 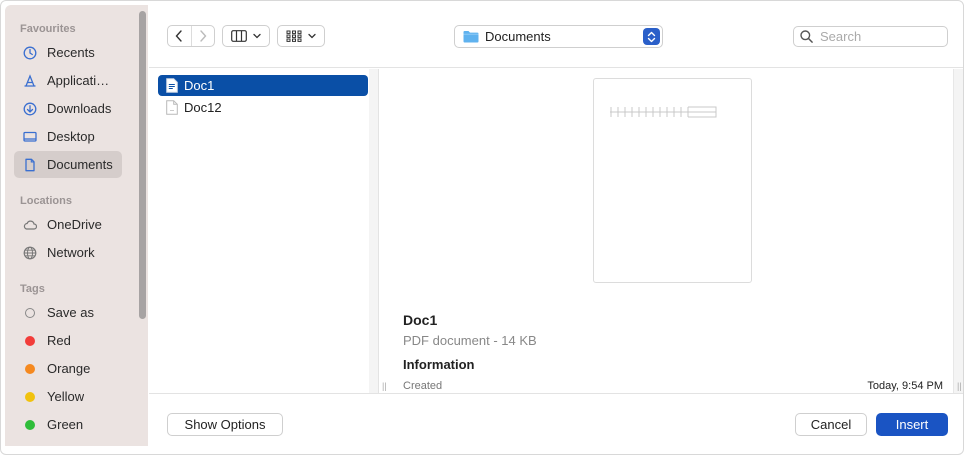 I want to click on chevron-right-icon, so click(x=203, y=36).